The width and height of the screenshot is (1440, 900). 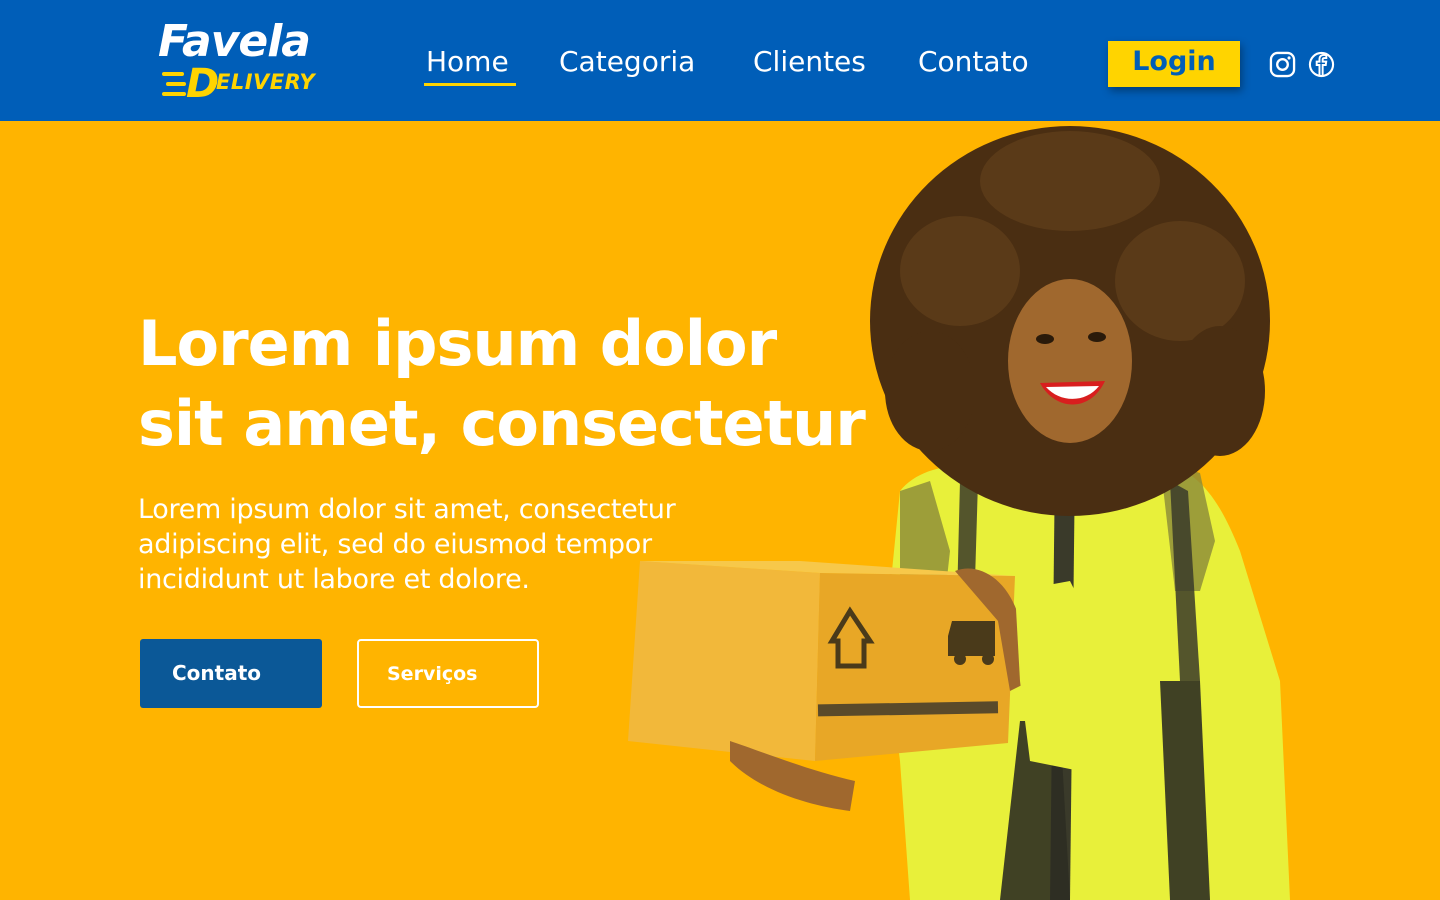 What do you see at coordinates (809, 62) in the screenshot?
I see `nav-item-clientes: Clientes` at bounding box center [809, 62].